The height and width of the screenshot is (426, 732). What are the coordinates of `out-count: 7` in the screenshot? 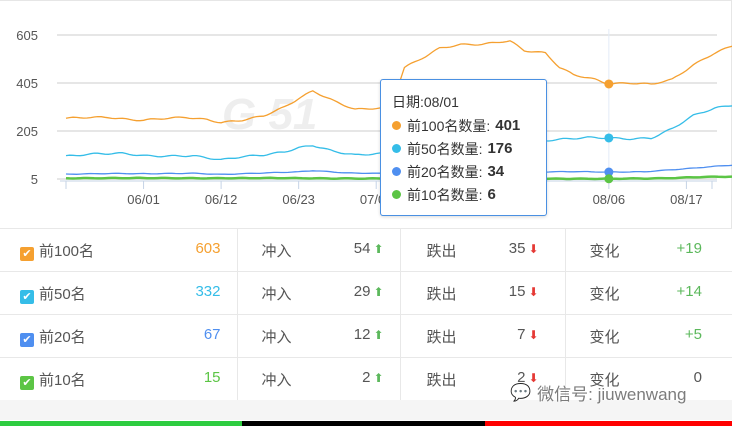 It's located at (521, 334).